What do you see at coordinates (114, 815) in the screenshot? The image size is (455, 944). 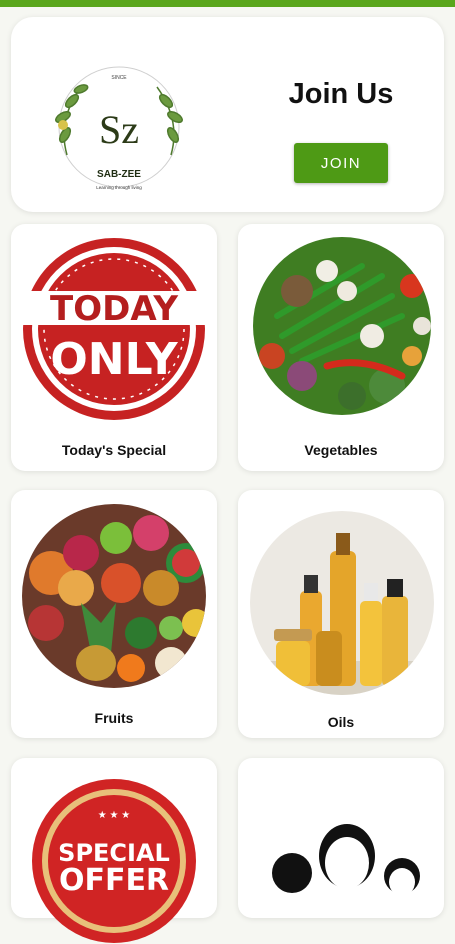 I see `stars-text: ★ ★ ★` at bounding box center [114, 815].